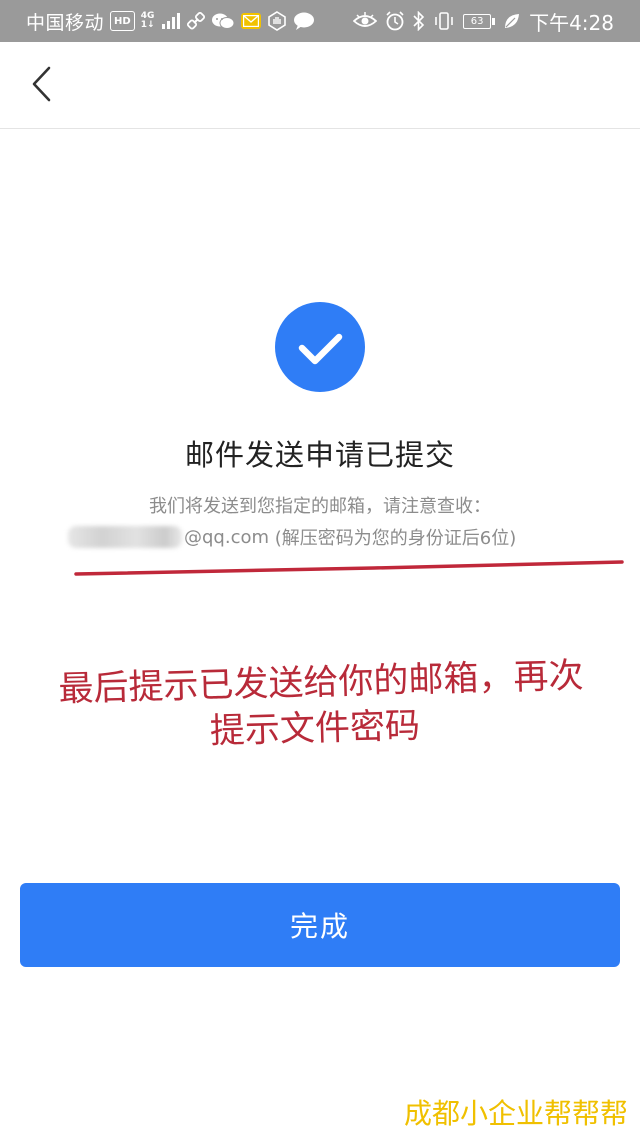  Describe the element at coordinates (195, 21) in the screenshot. I see `link-icon` at that location.